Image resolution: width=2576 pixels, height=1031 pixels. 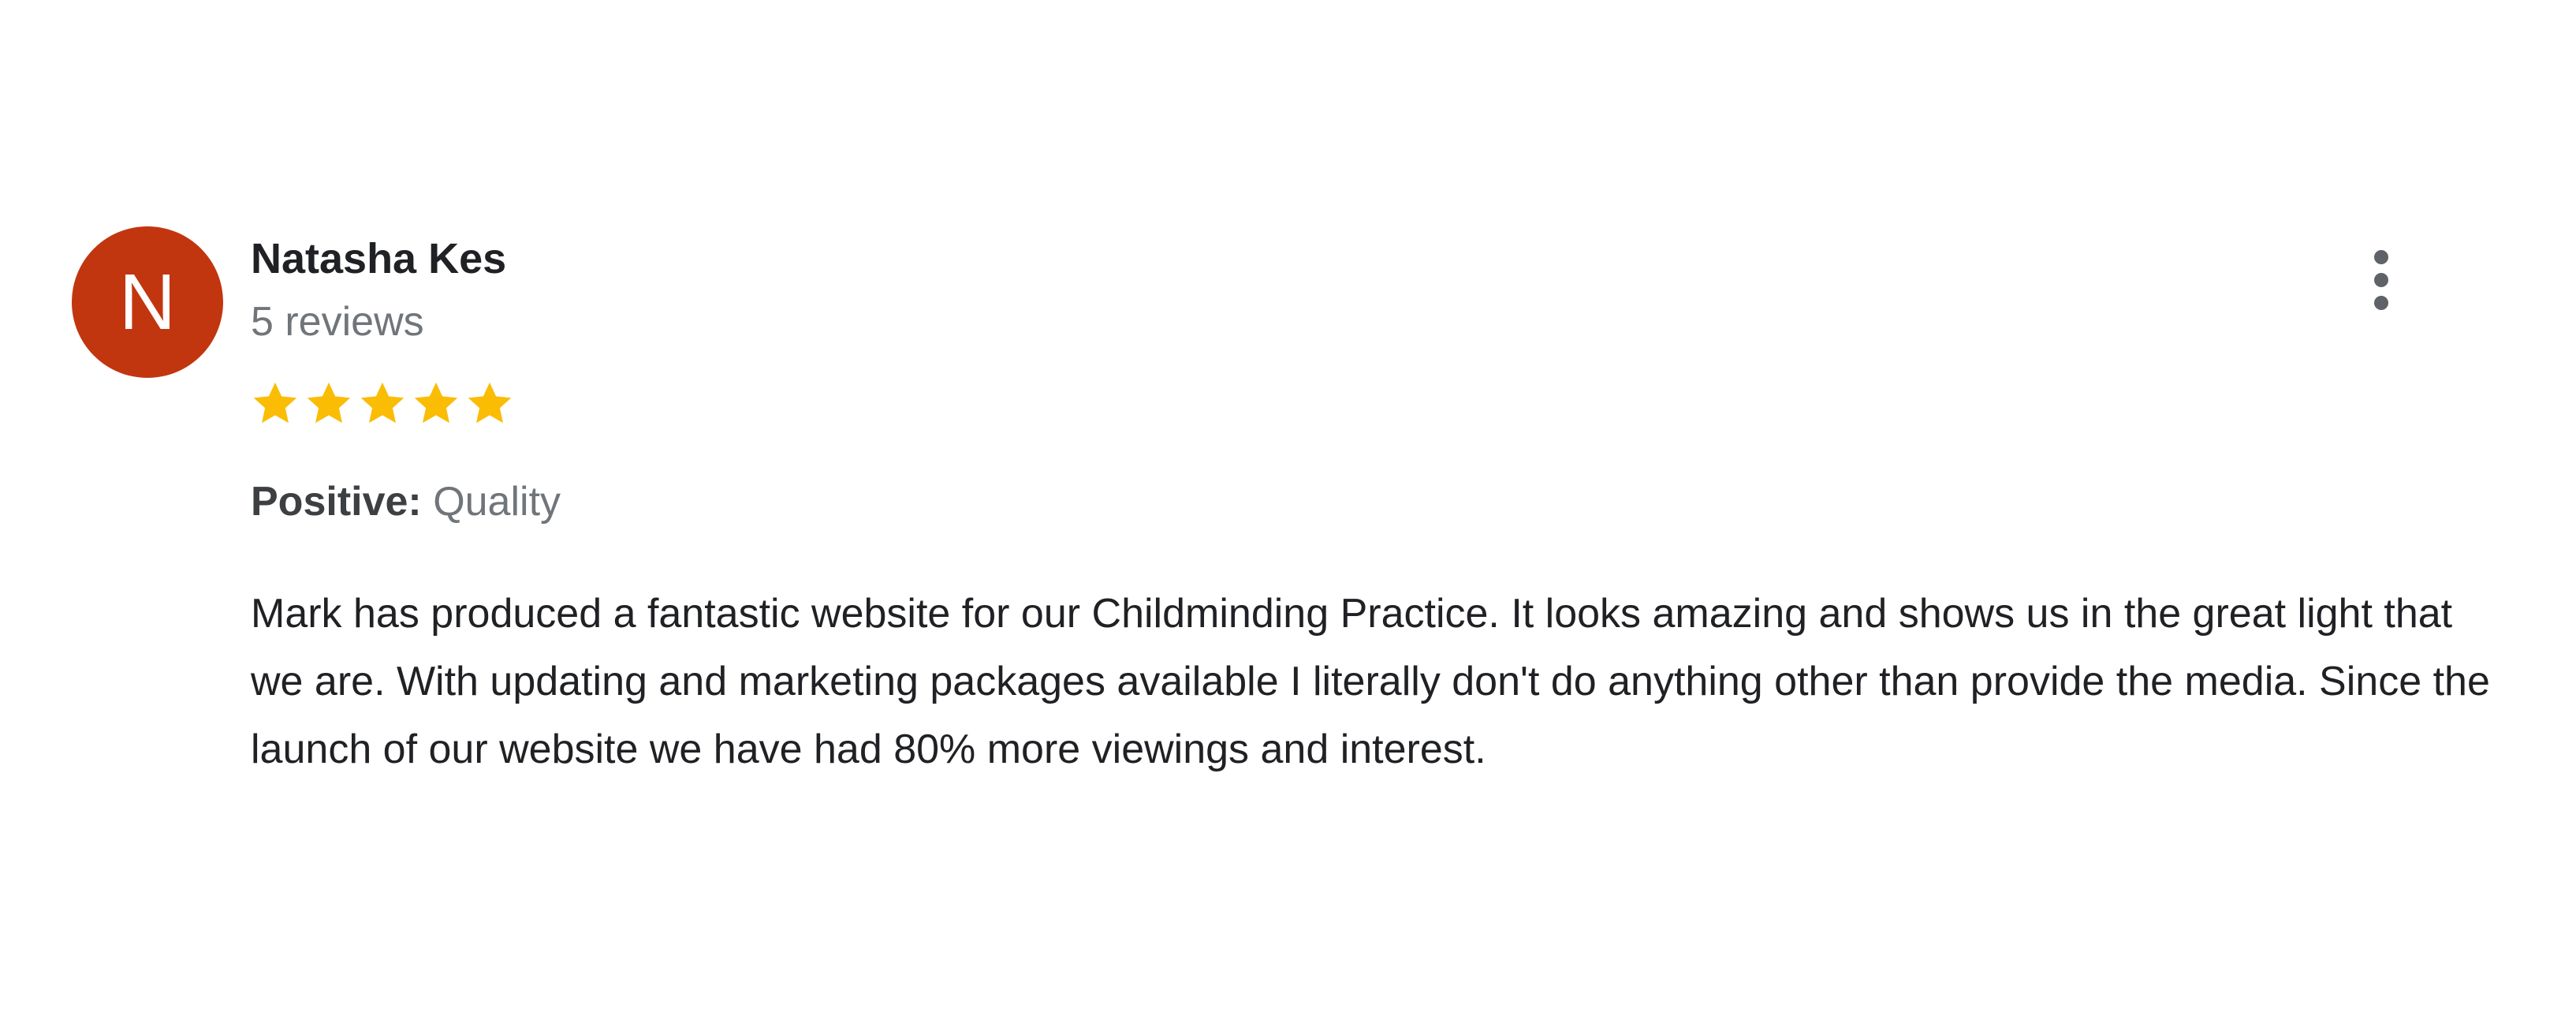 I want to click on star-rating, so click(x=383, y=403).